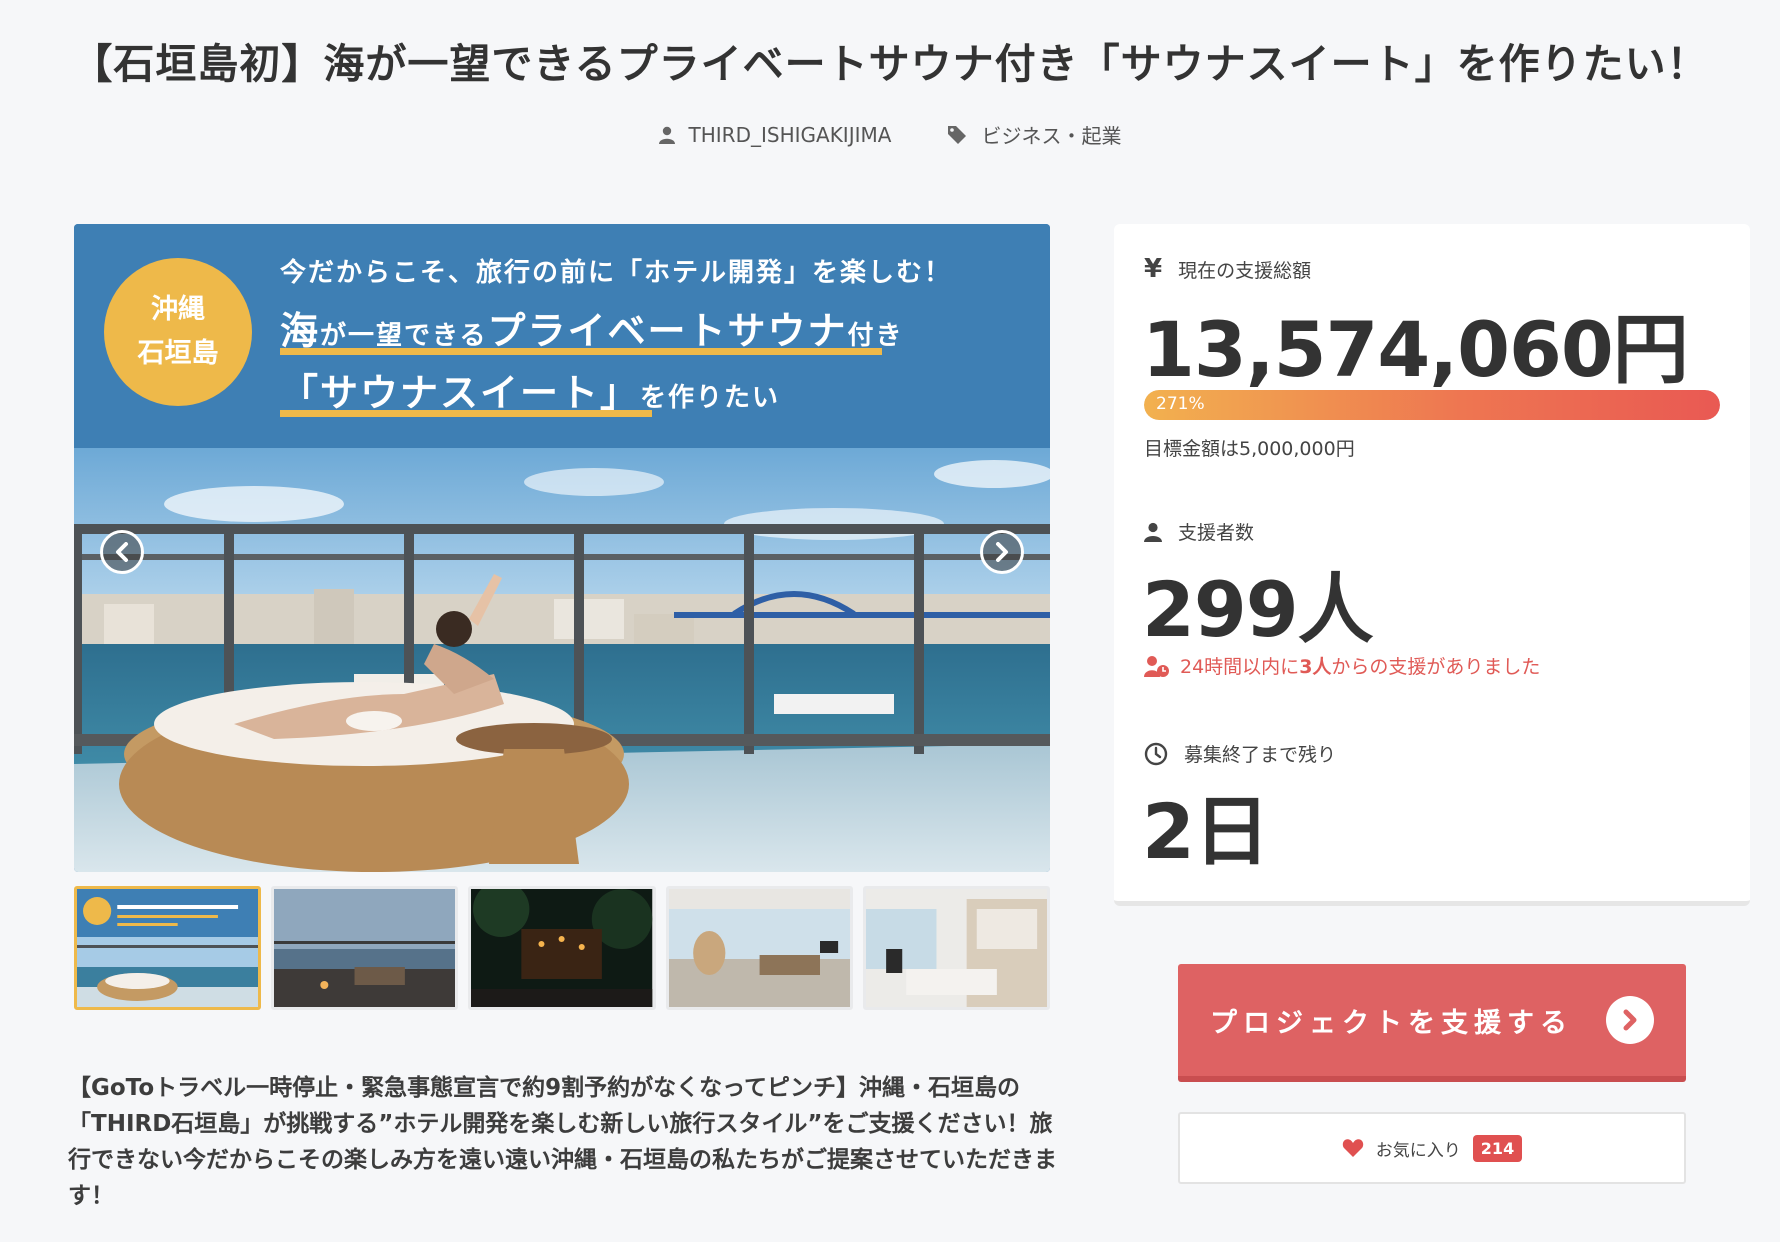 The width and height of the screenshot is (1780, 1242). I want to click on next-slide-button, so click(1002, 552).